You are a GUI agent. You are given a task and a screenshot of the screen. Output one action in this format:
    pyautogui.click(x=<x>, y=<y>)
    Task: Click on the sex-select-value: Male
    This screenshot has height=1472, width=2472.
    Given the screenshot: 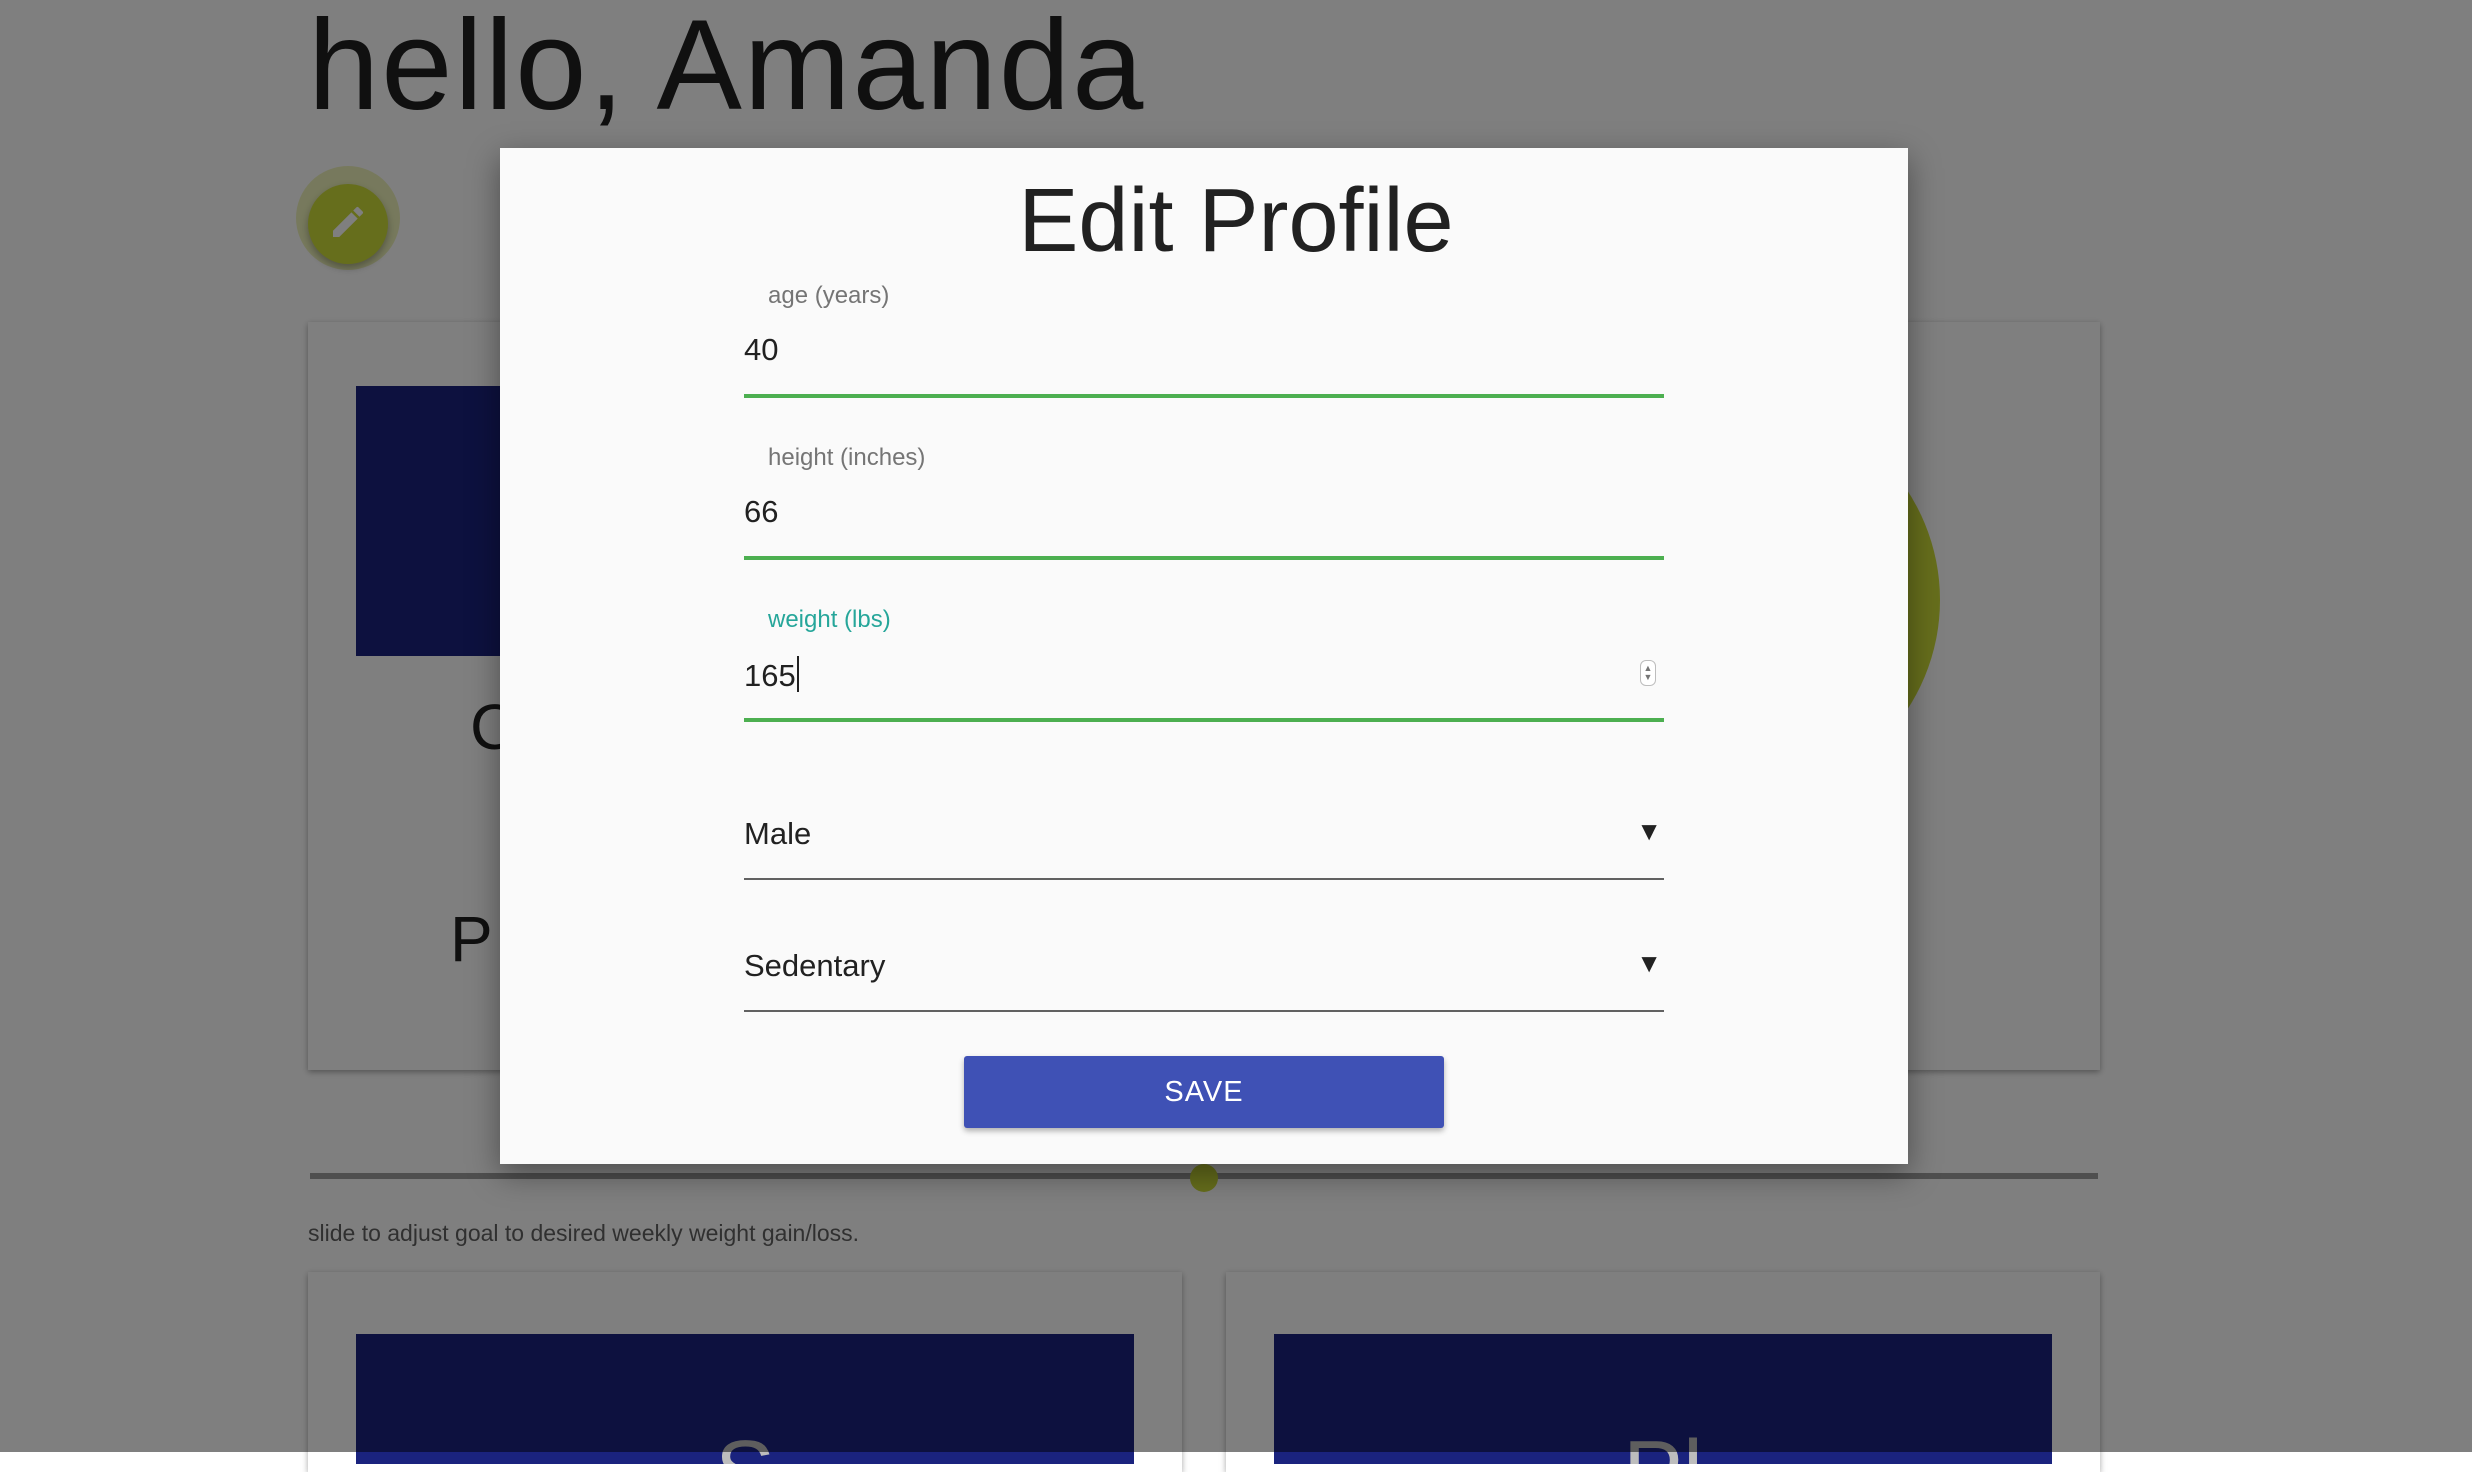 What is the action you would take?
    pyautogui.click(x=778, y=833)
    